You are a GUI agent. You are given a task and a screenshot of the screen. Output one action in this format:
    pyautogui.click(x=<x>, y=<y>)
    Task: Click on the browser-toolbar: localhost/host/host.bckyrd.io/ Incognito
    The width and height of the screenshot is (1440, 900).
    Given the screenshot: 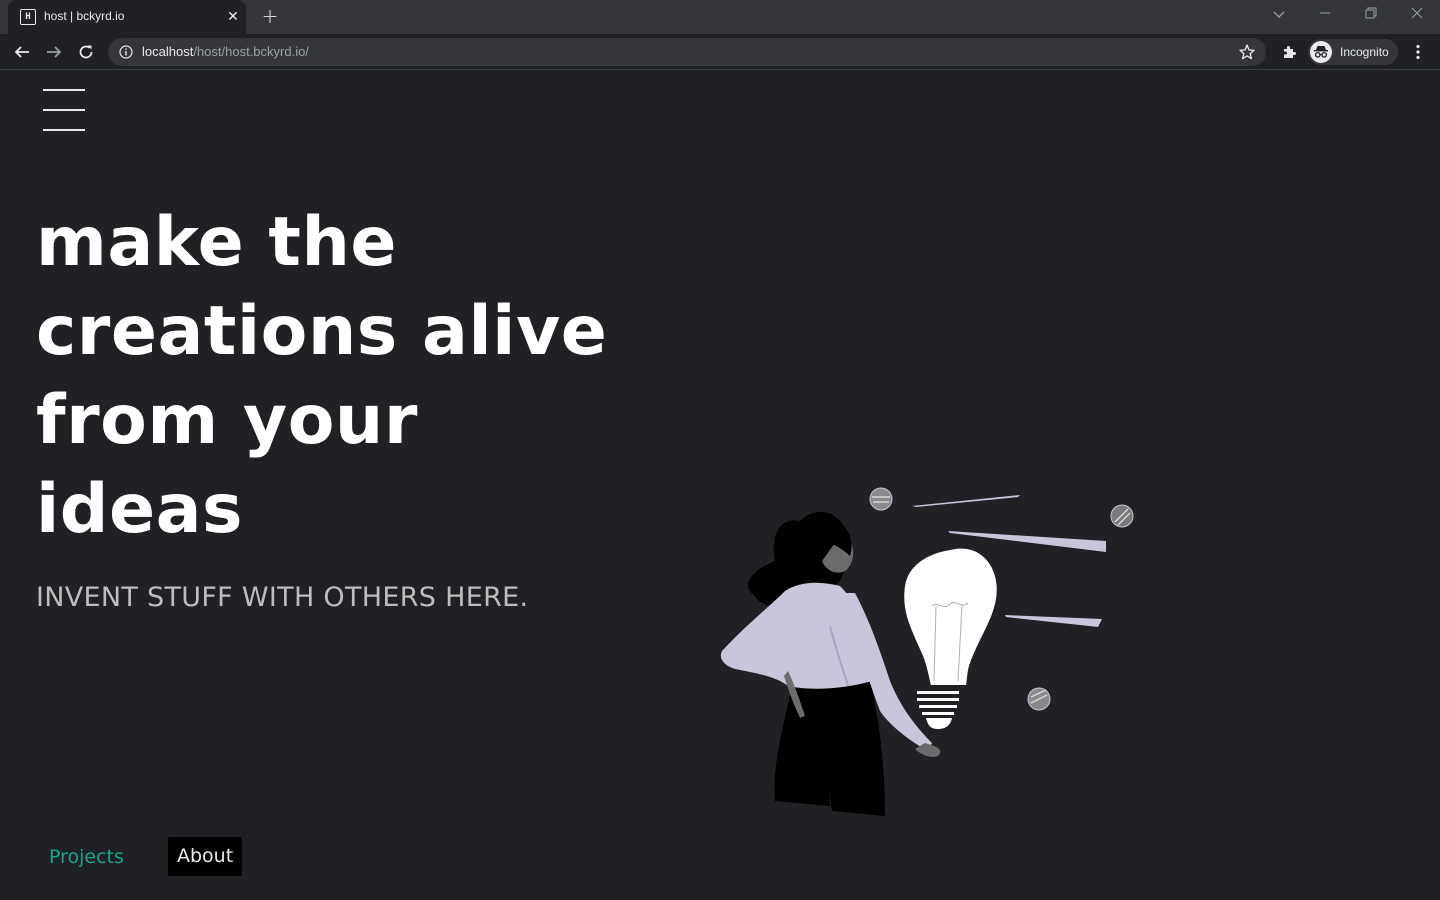 What is the action you would take?
    pyautogui.click(x=720, y=52)
    